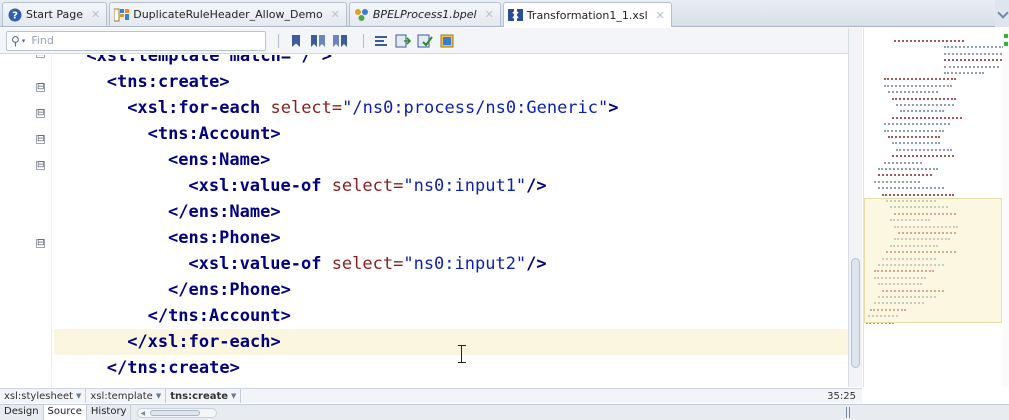 This screenshot has height=420, width=1009. Describe the element at coordinates (451, 342) in the screenshot. I see `code-line-current: </xsl:for-each>` at that location.